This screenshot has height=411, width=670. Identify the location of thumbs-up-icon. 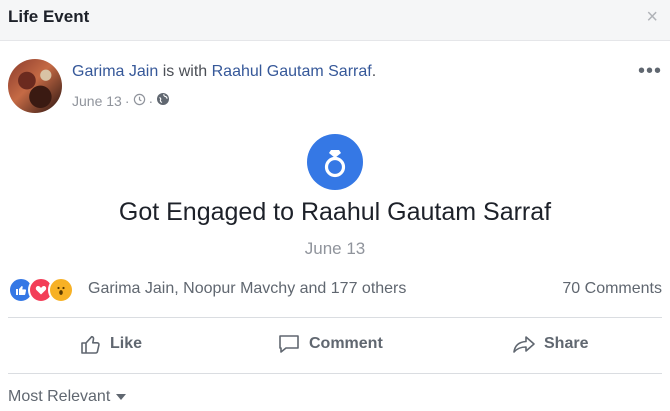
(91, 344).